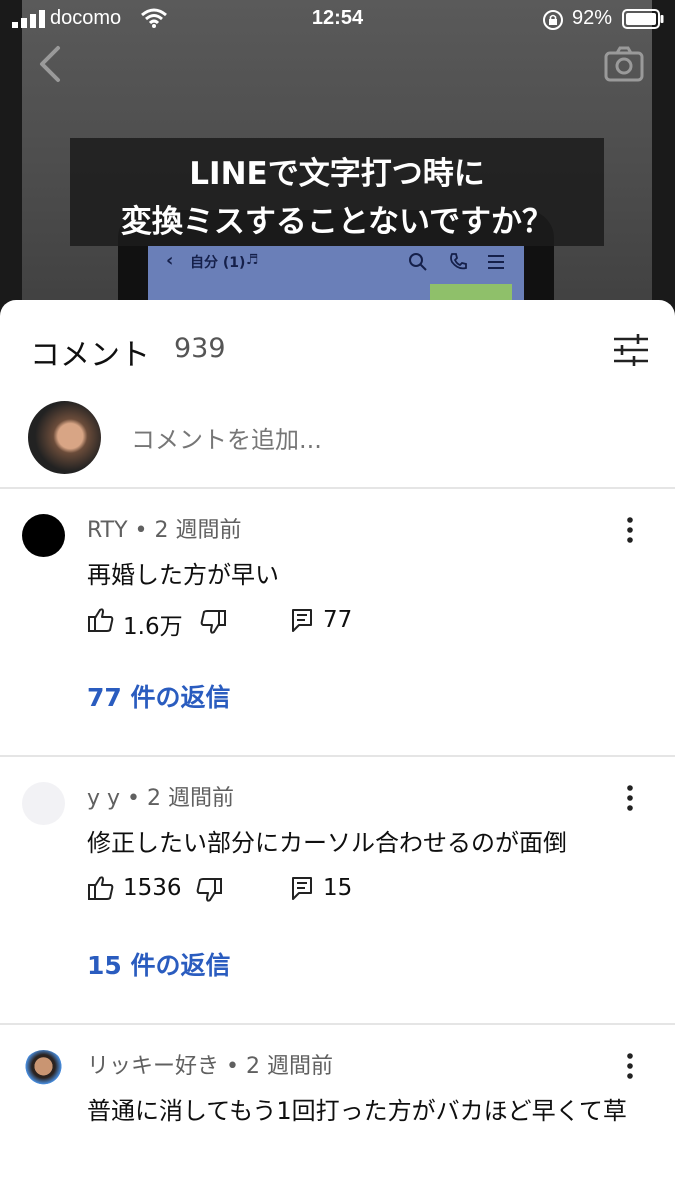 The width and height of the screenshot is (675, 1200). What do you see at coordinates (287, 889) in the screenshot?
I see `comment-actions: 1536 15` at bounding box center [287, 889].